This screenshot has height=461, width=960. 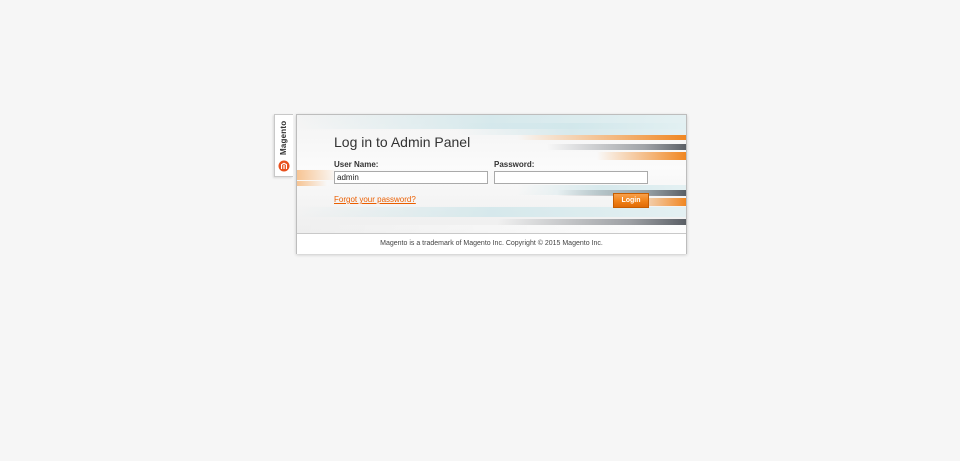 I want to click on page-title: Log in to Admin Panel, so click(x=402, y=142).